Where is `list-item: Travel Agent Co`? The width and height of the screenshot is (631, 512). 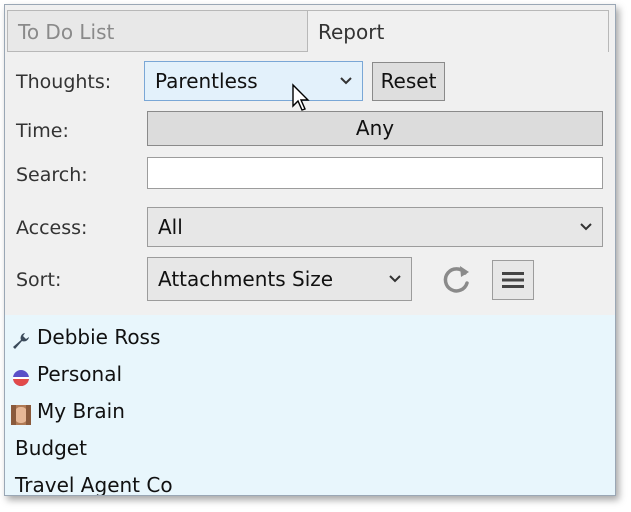 list-item: Travel Agent Co is located at coordinates (94, 482).